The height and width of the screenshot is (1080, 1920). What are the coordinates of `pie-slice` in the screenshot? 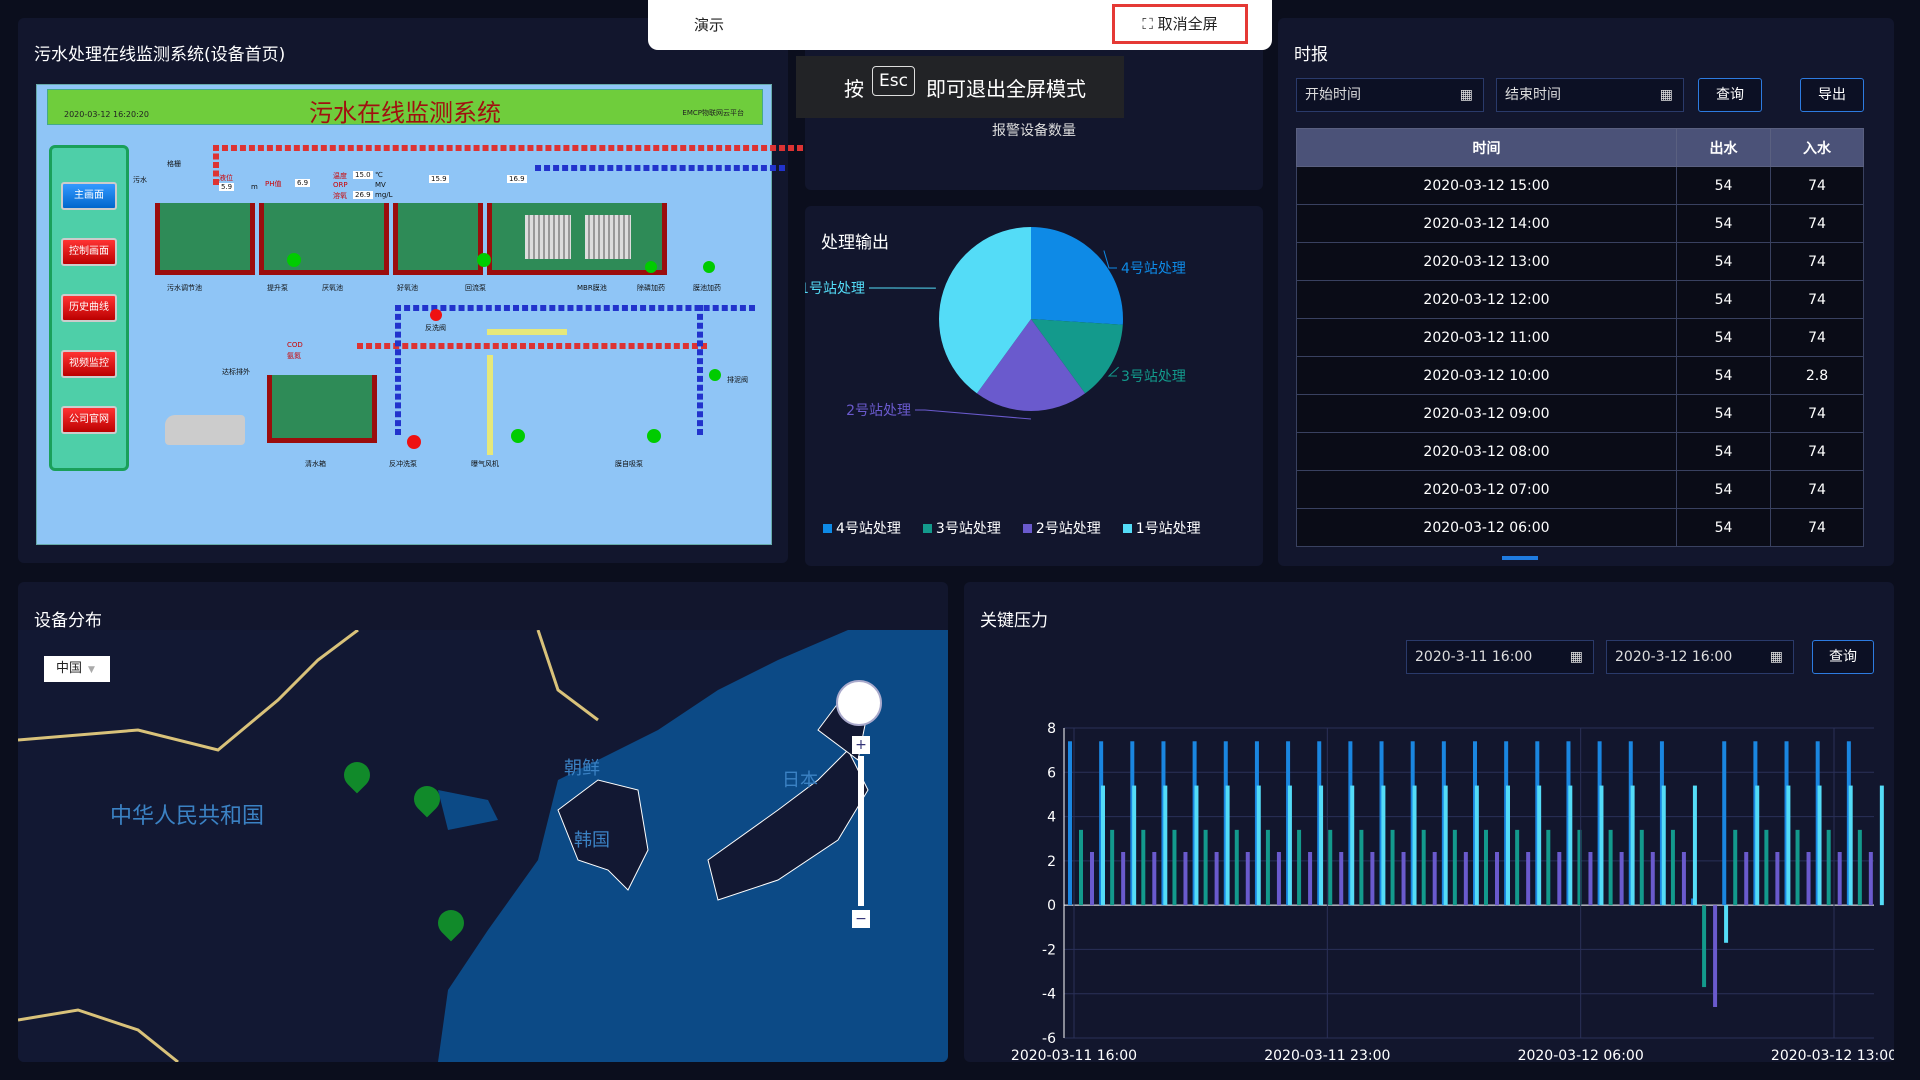 It's located at (1077, 276).